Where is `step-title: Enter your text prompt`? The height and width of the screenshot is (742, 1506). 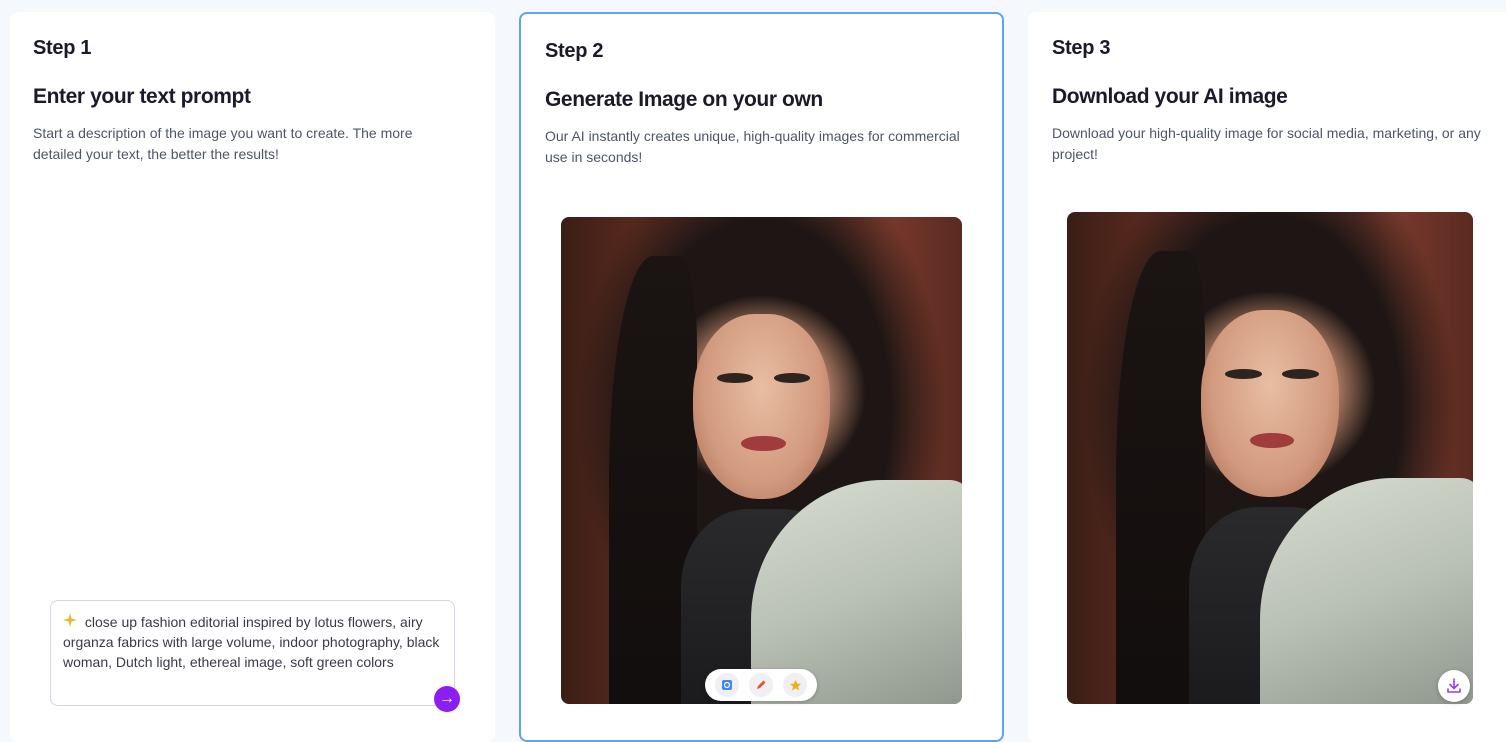 step-title: Enter your text prompt is located at coordinates (142, 96).